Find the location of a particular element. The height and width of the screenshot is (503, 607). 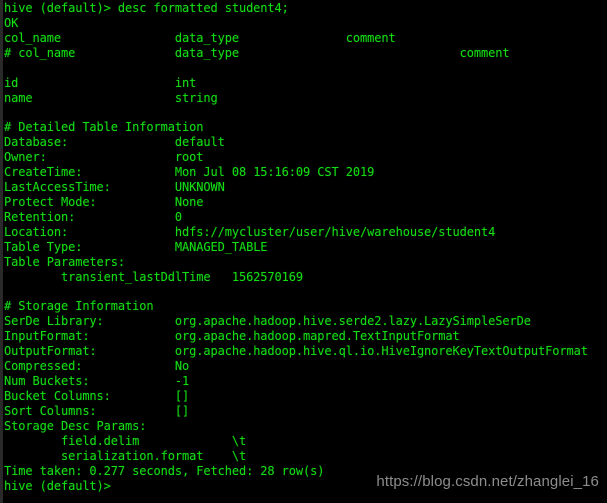

watermark-url: https://blog.csdn.net/zhanglei_16 is located at coordinates (487, 481).